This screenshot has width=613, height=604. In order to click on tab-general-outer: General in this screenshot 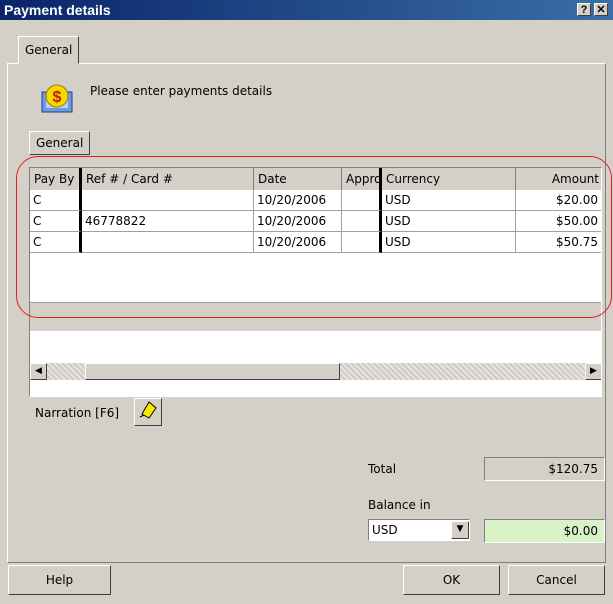, I will do `click(49, 50)`.